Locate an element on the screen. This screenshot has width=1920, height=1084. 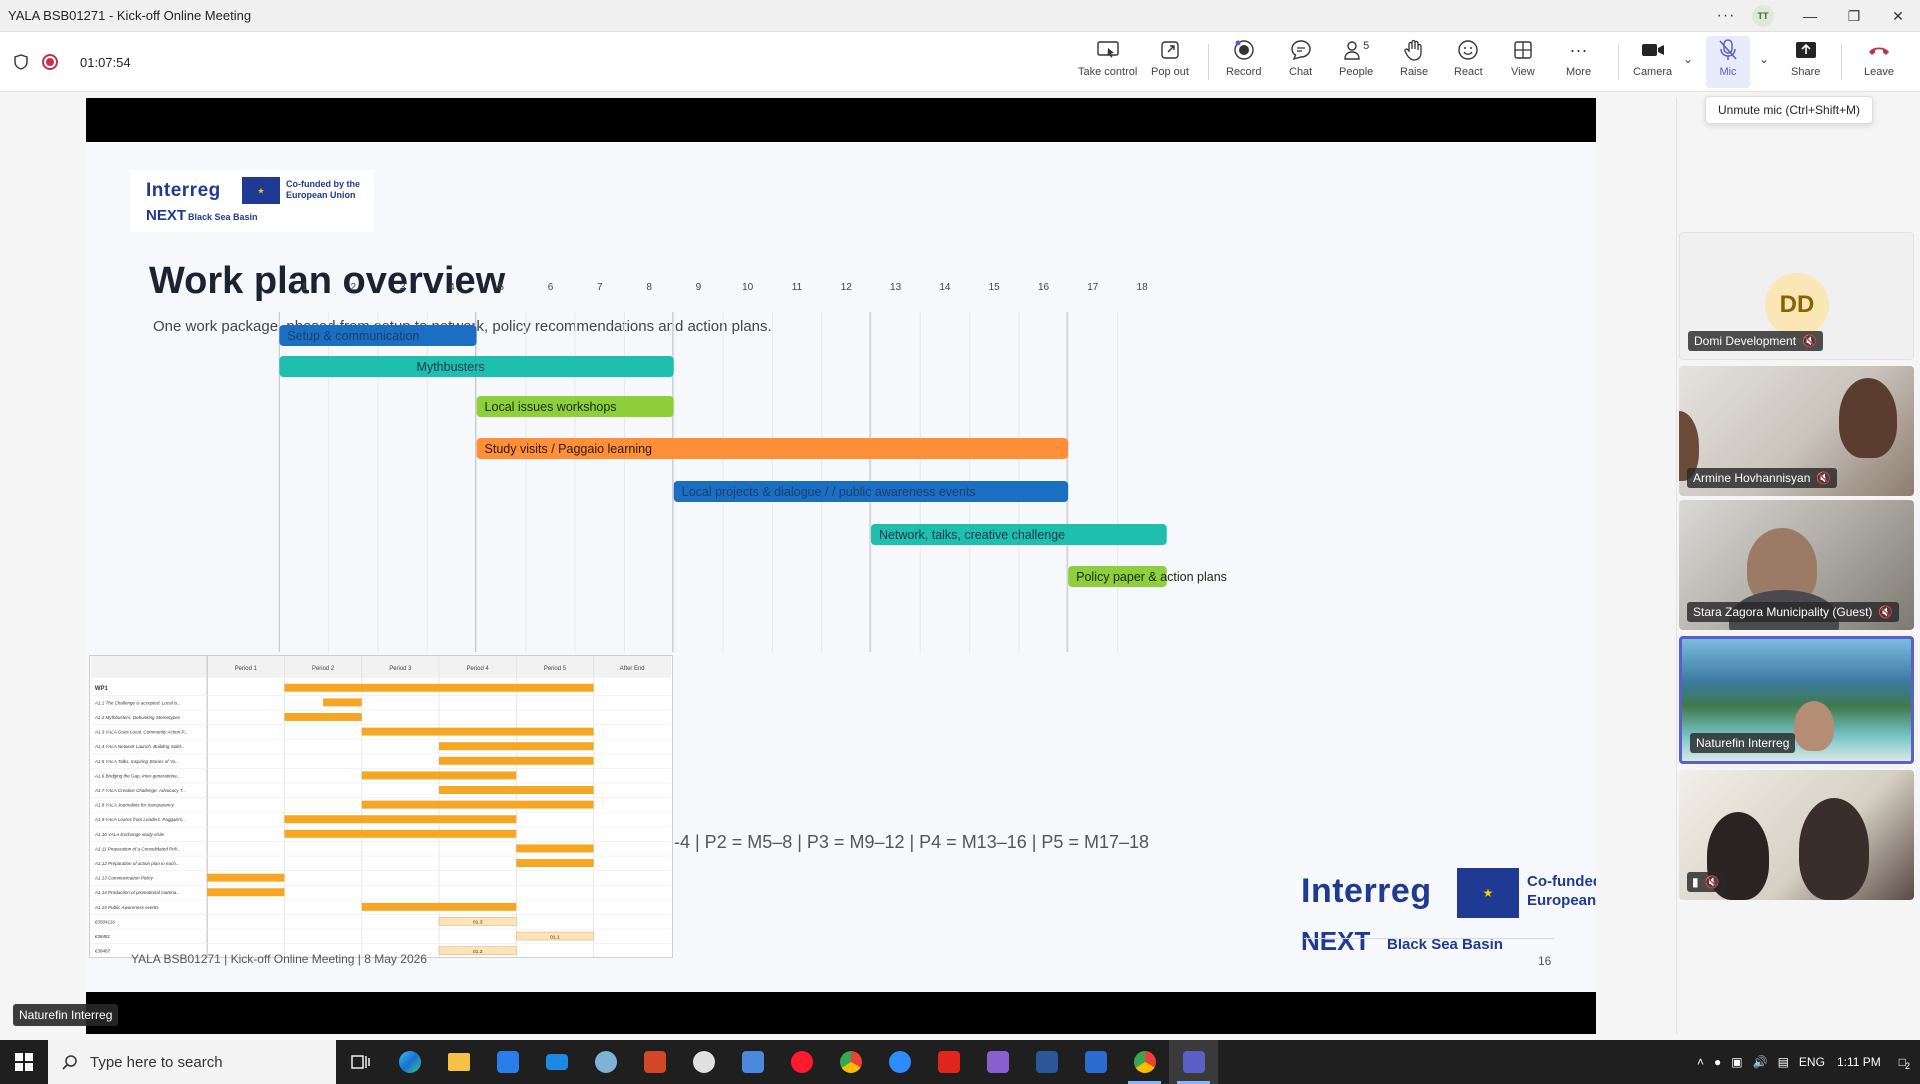
powerpoint-icon is located at coordinates (654, 1062).